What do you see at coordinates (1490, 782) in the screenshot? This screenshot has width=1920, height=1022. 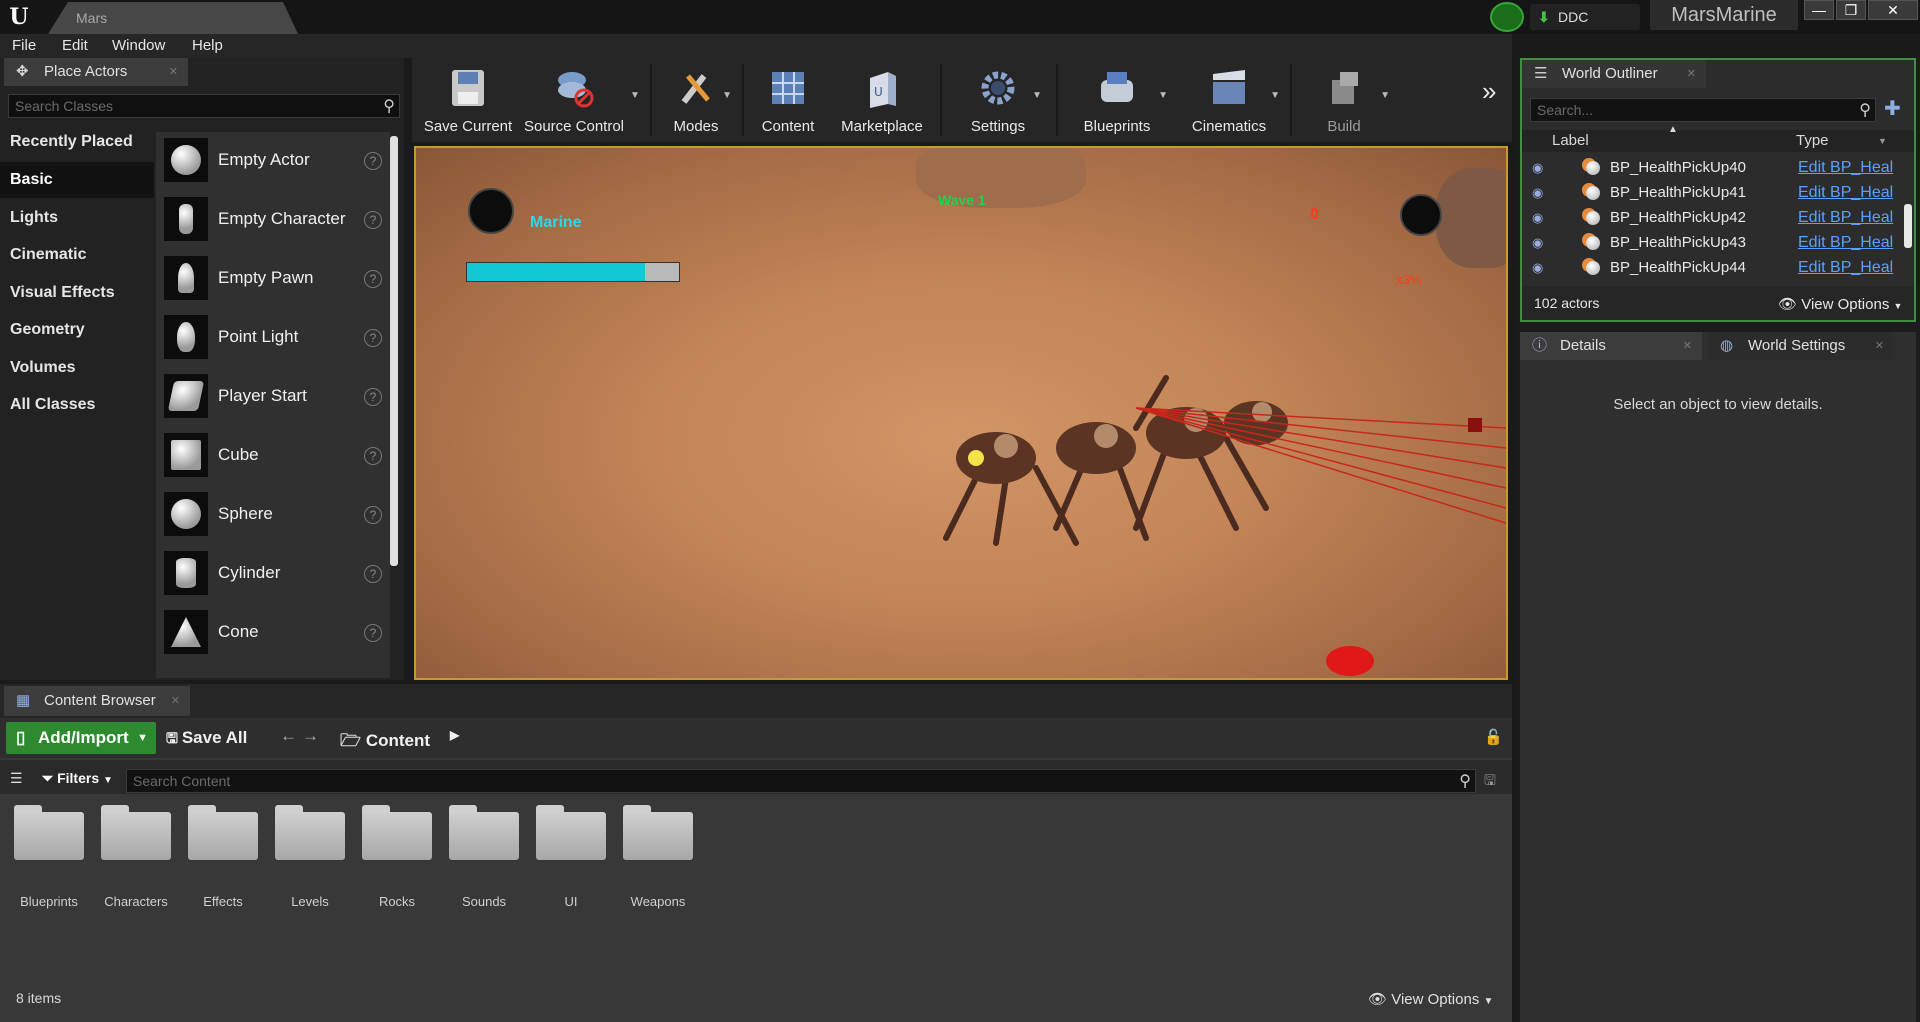 I see `save-search-icon: 🖫` at bounding box center [1490, 782].